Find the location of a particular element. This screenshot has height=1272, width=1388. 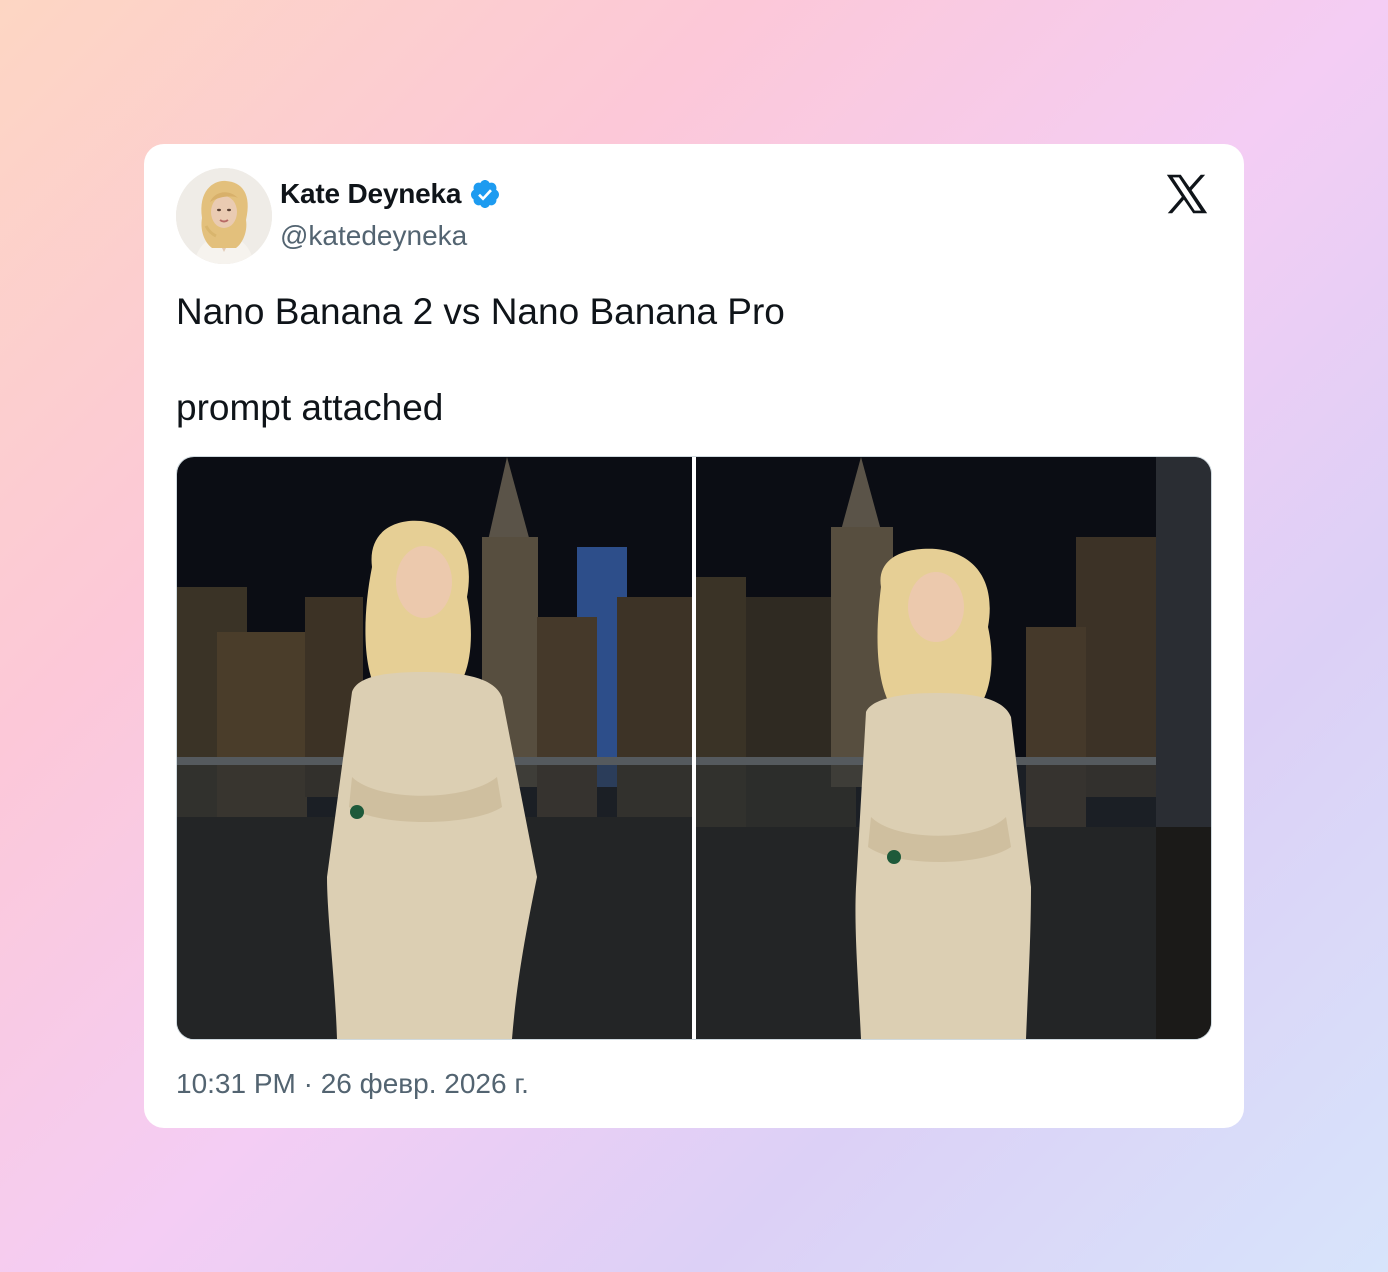

avatar-image is located at coordinates (224, 216).